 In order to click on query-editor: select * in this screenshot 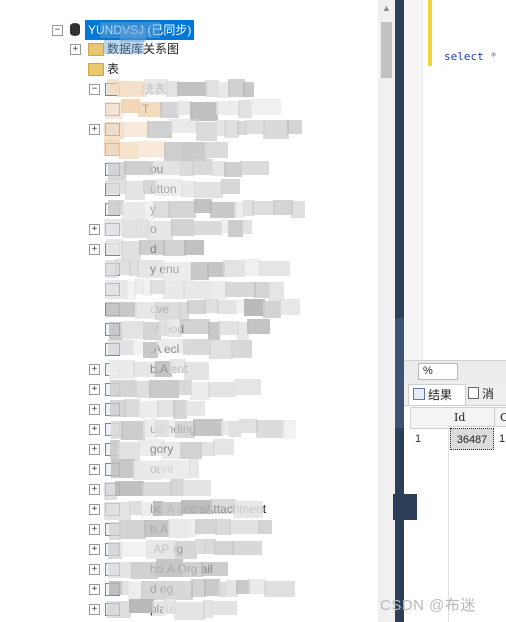, I will do `click(455, 180)`.